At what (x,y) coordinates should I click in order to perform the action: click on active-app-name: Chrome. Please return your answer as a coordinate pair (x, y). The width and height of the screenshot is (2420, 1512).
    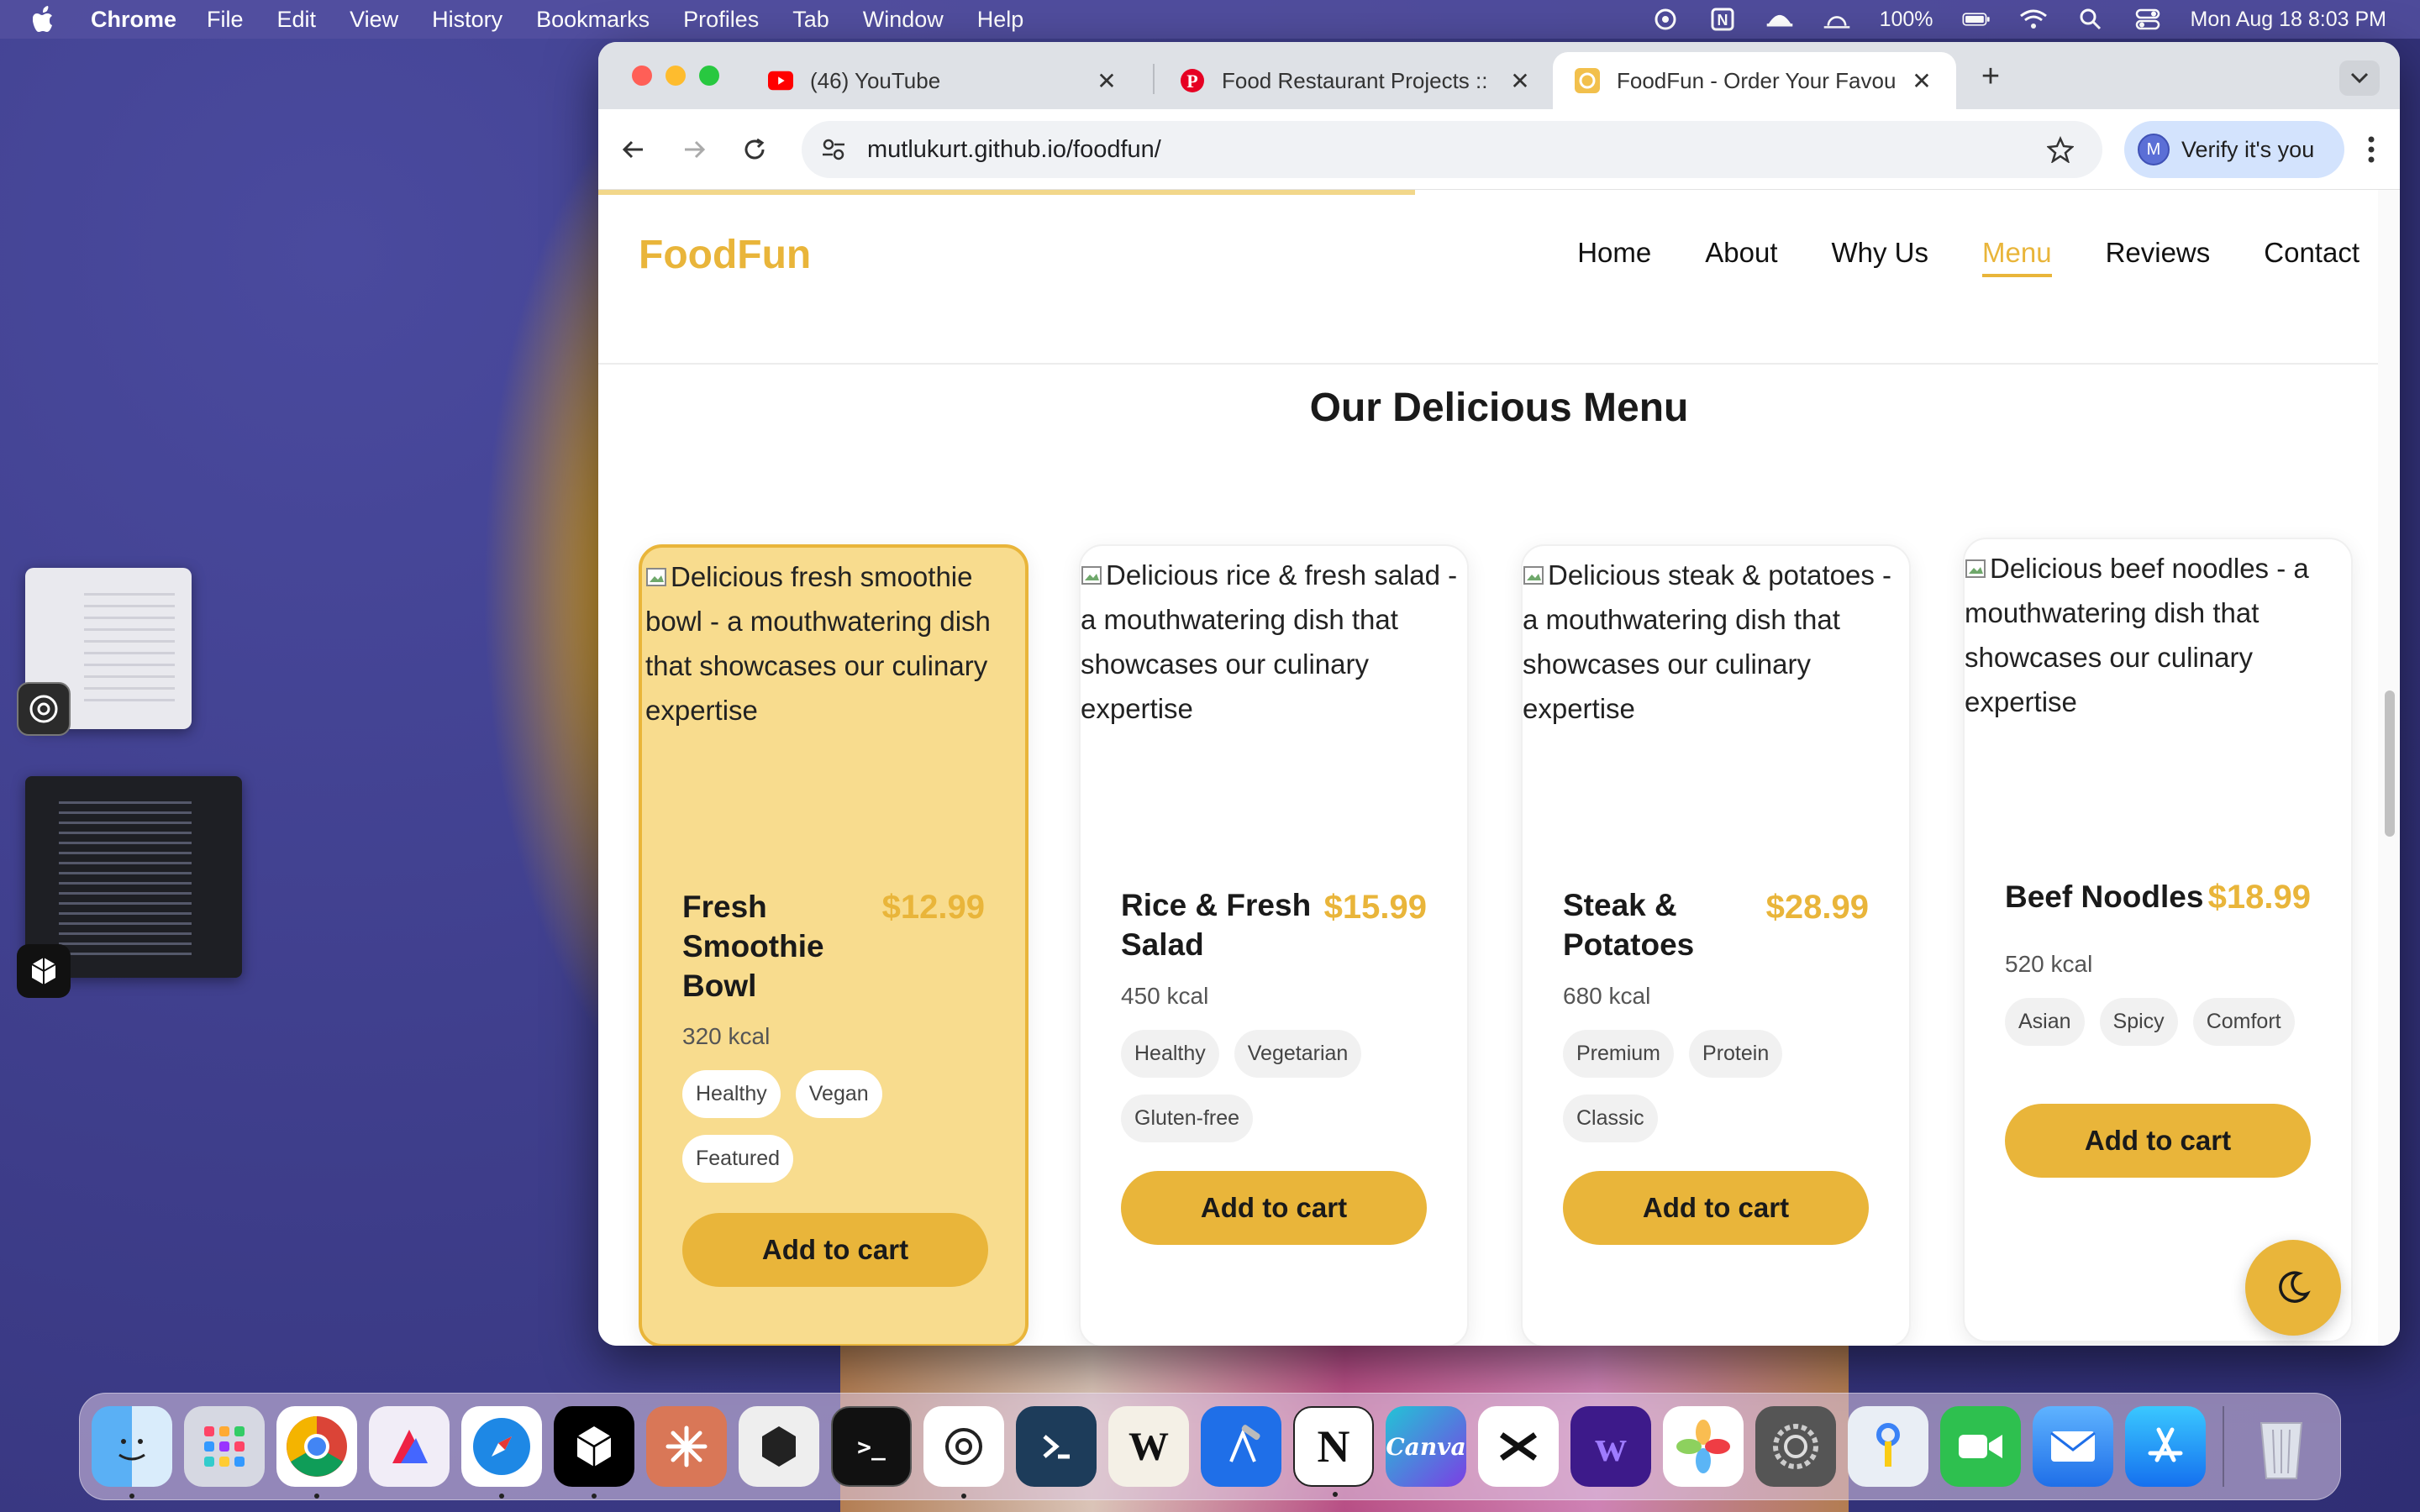
    Looking at the image, I should click on (133, 20).